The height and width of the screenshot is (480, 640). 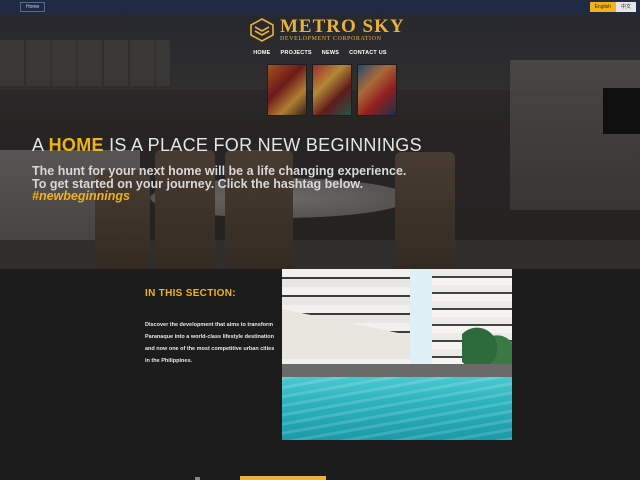 I want to click on pool-photo, so click(x=397, y=354).